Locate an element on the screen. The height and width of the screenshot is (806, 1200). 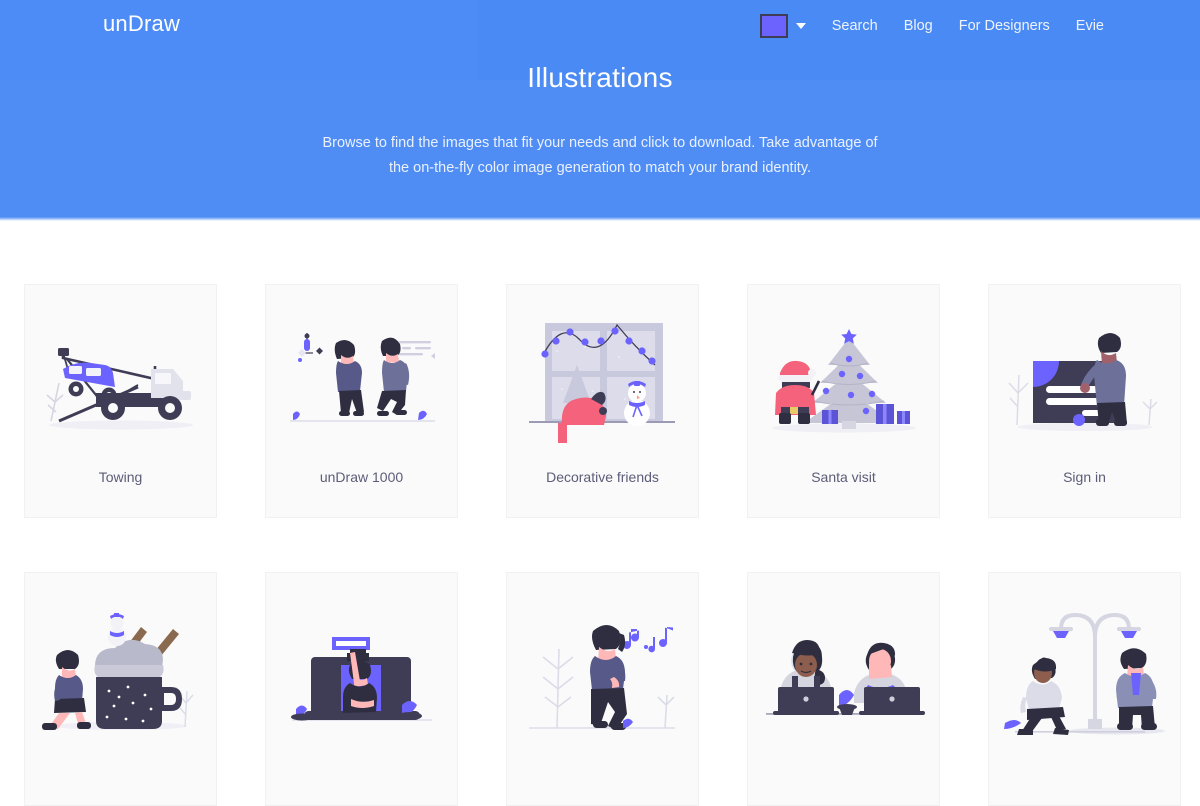
towing-illustration is located at coordinates (120, 377).